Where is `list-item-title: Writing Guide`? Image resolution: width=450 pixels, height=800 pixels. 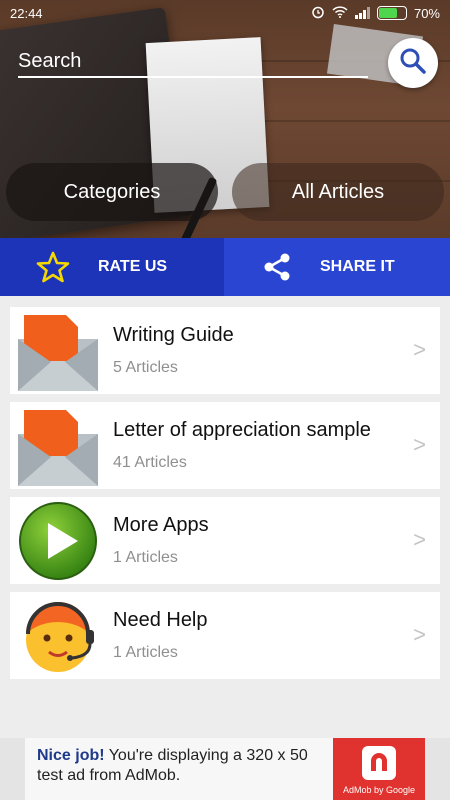 list-item-title: Writing Guide is located at coordinates (173, 335).